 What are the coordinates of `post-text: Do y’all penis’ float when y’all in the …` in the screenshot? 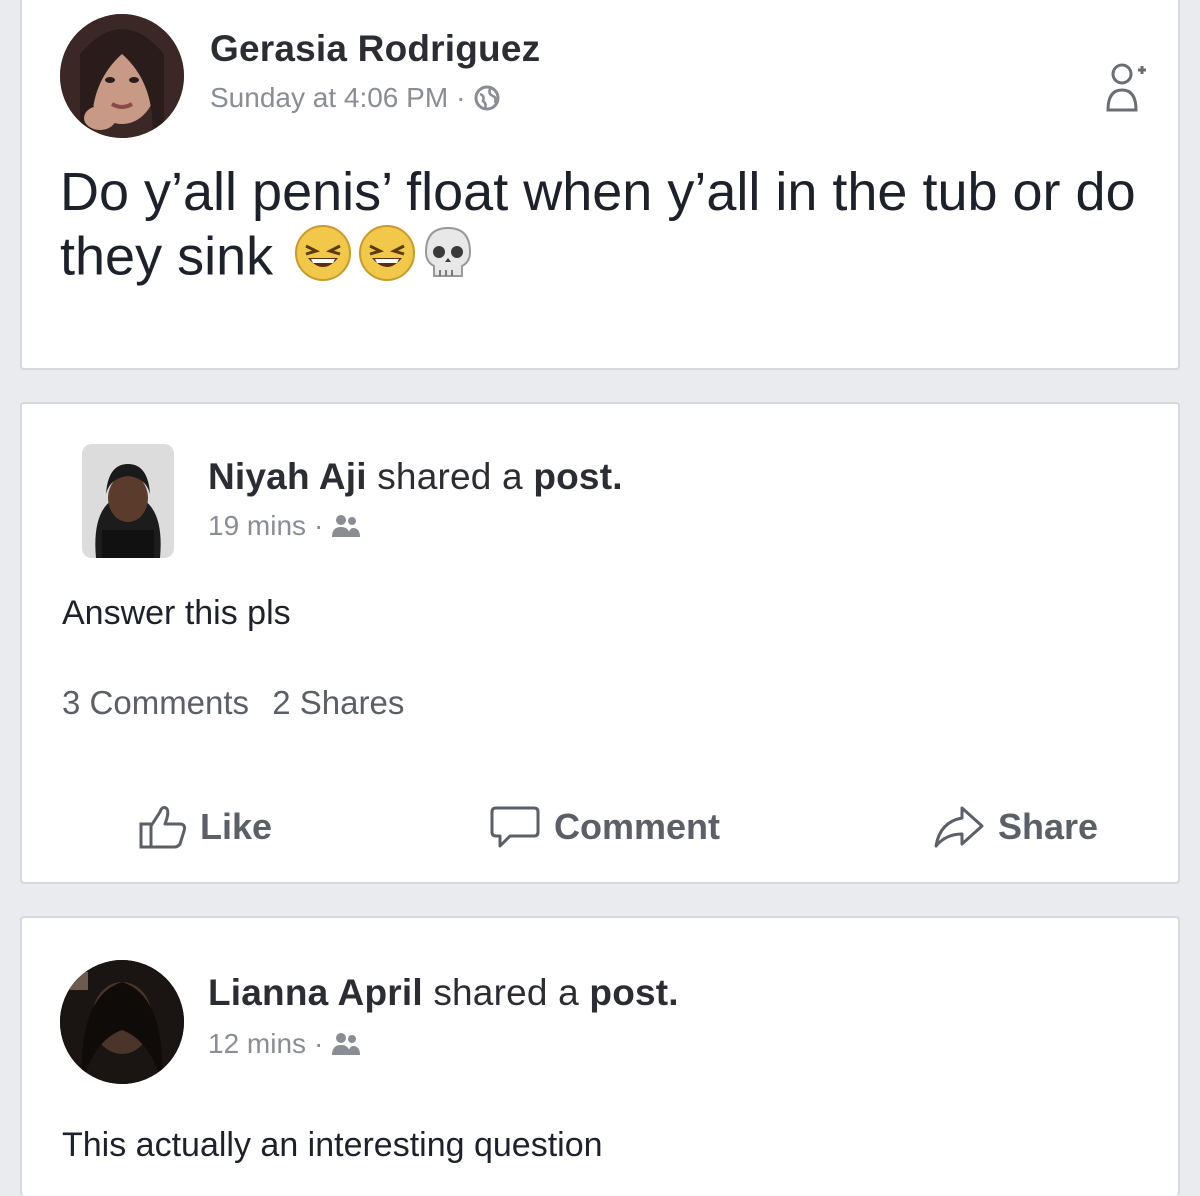 It's located at (610, 228).